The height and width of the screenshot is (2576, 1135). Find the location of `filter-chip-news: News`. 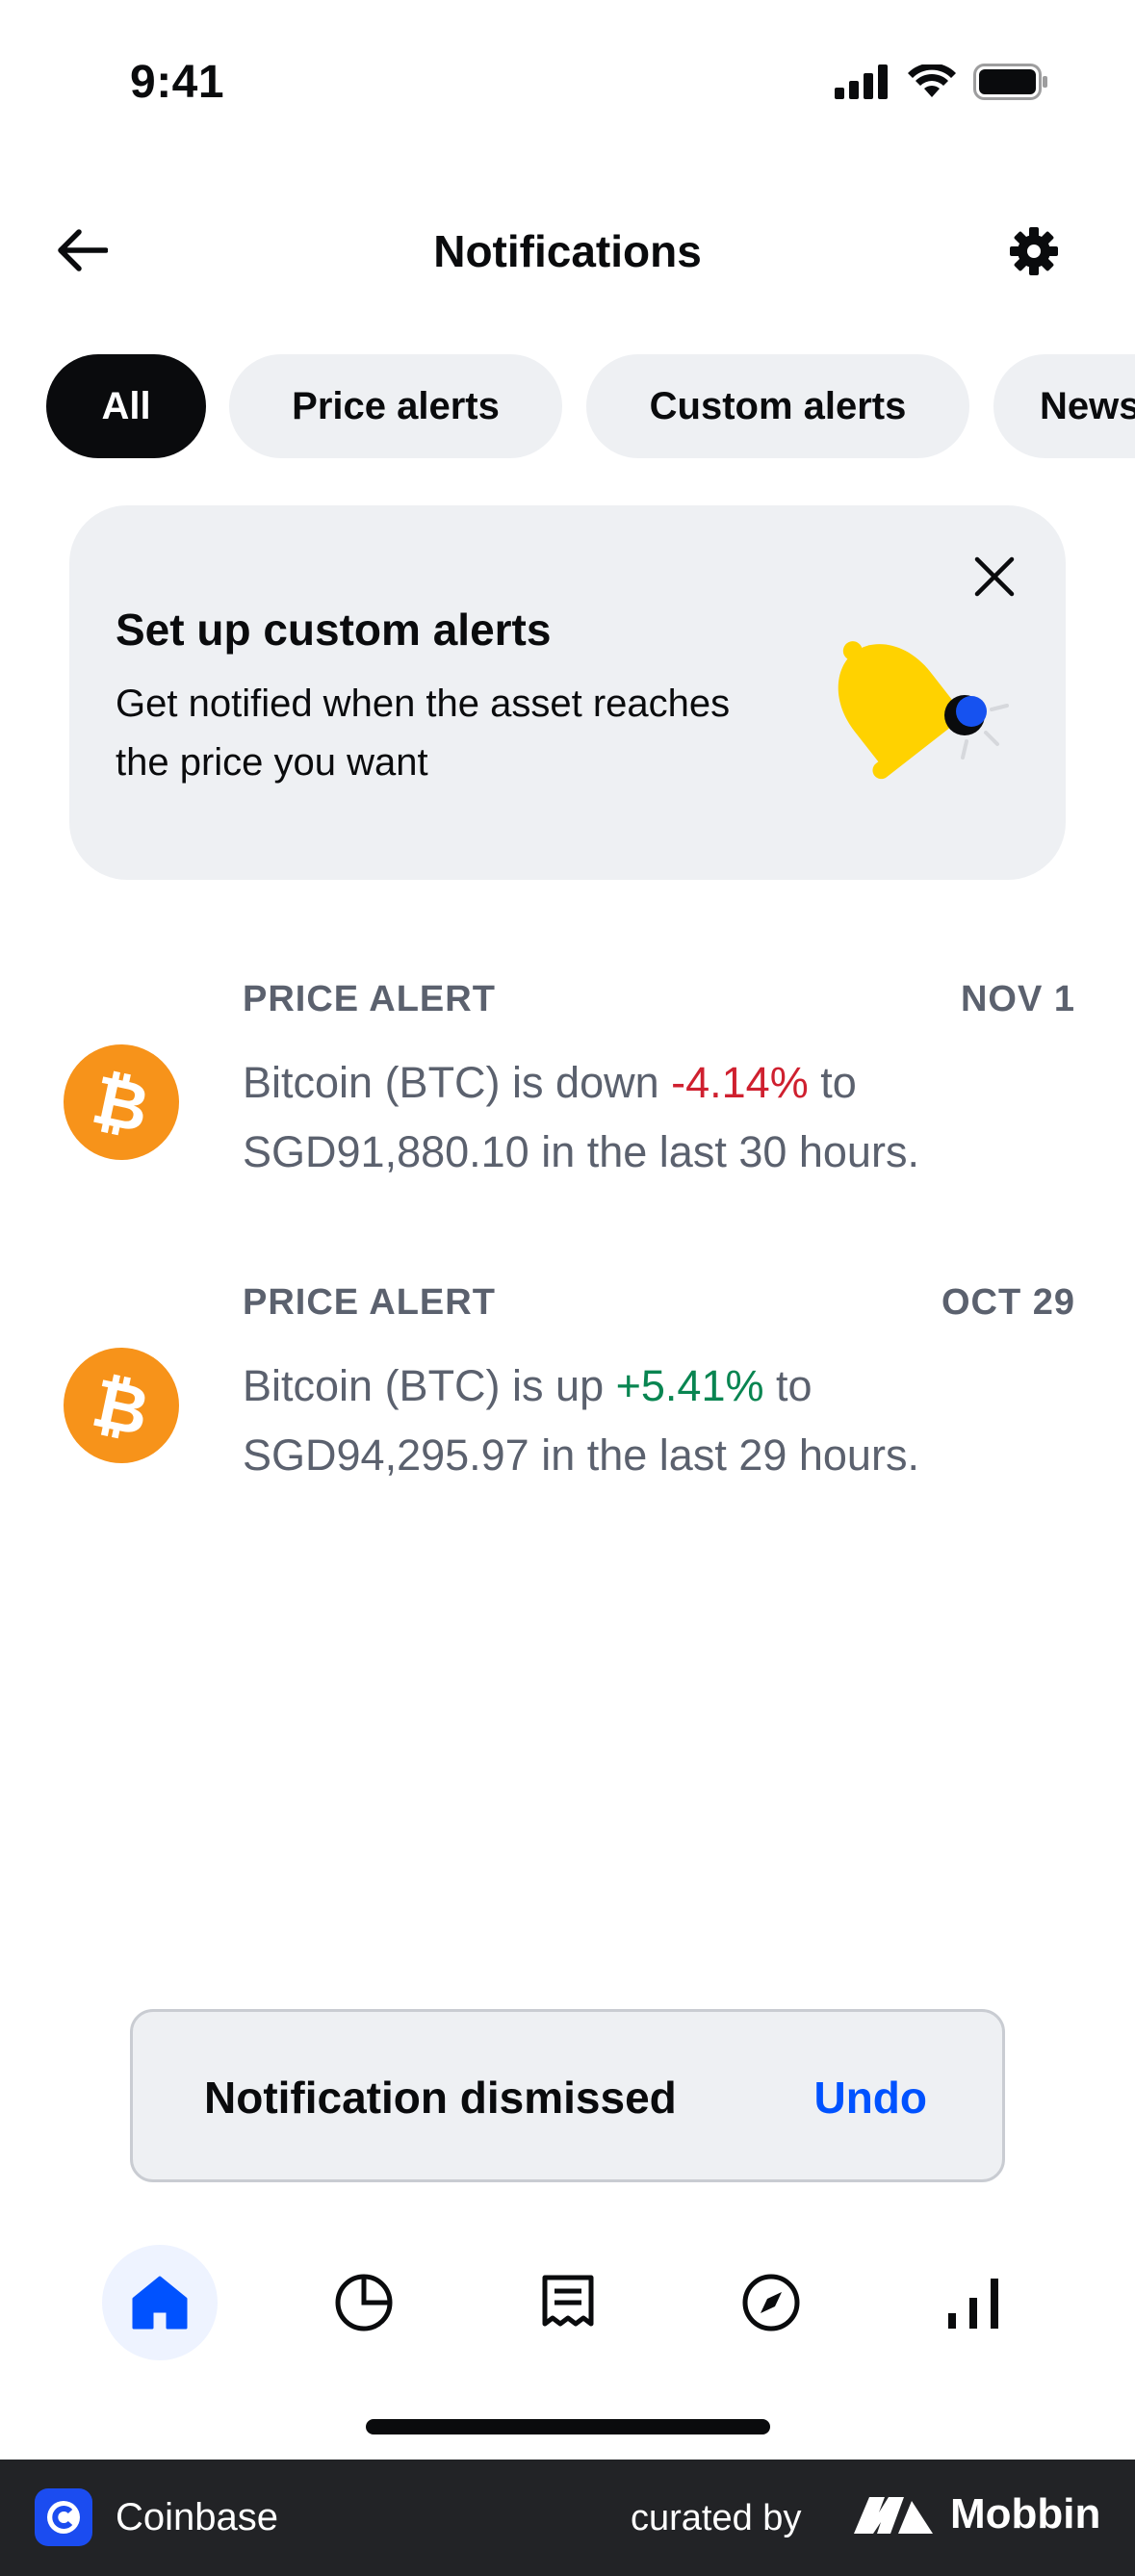

filter-chip-news: News is located at coordinates (1064, 406).